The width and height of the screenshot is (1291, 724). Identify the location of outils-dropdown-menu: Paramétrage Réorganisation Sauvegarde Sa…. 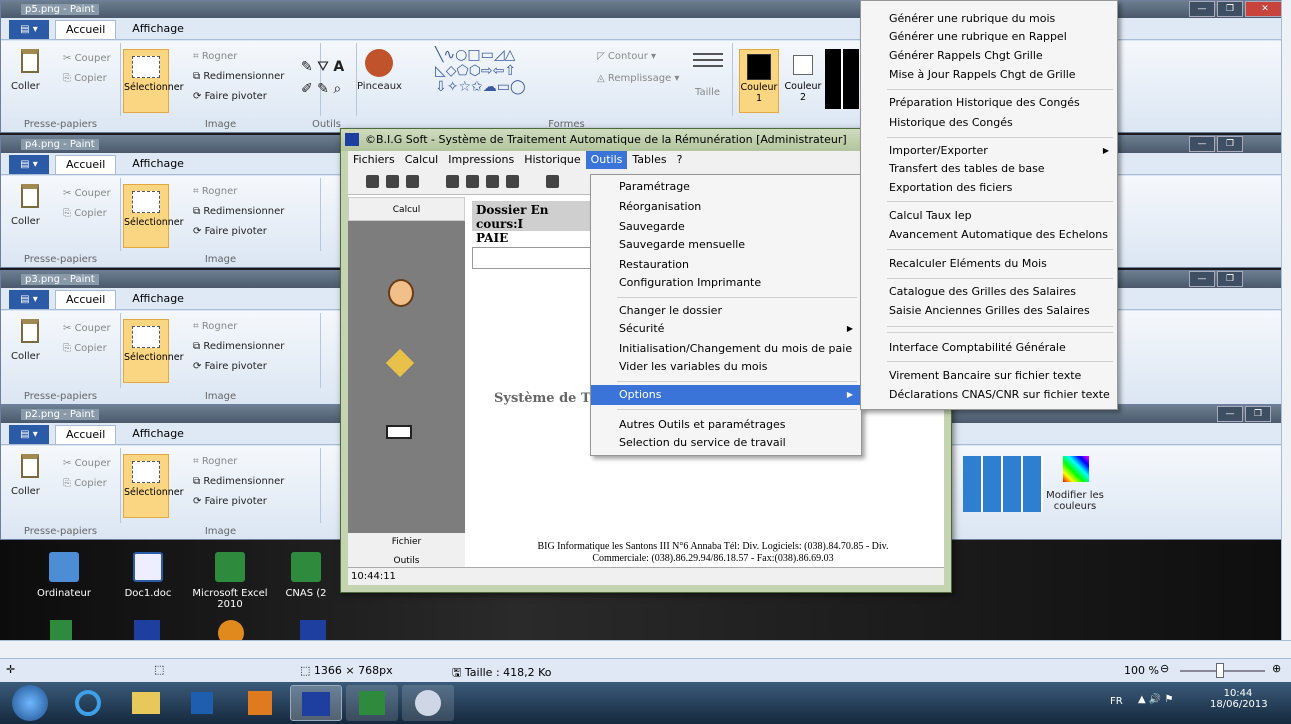
(726, 315).